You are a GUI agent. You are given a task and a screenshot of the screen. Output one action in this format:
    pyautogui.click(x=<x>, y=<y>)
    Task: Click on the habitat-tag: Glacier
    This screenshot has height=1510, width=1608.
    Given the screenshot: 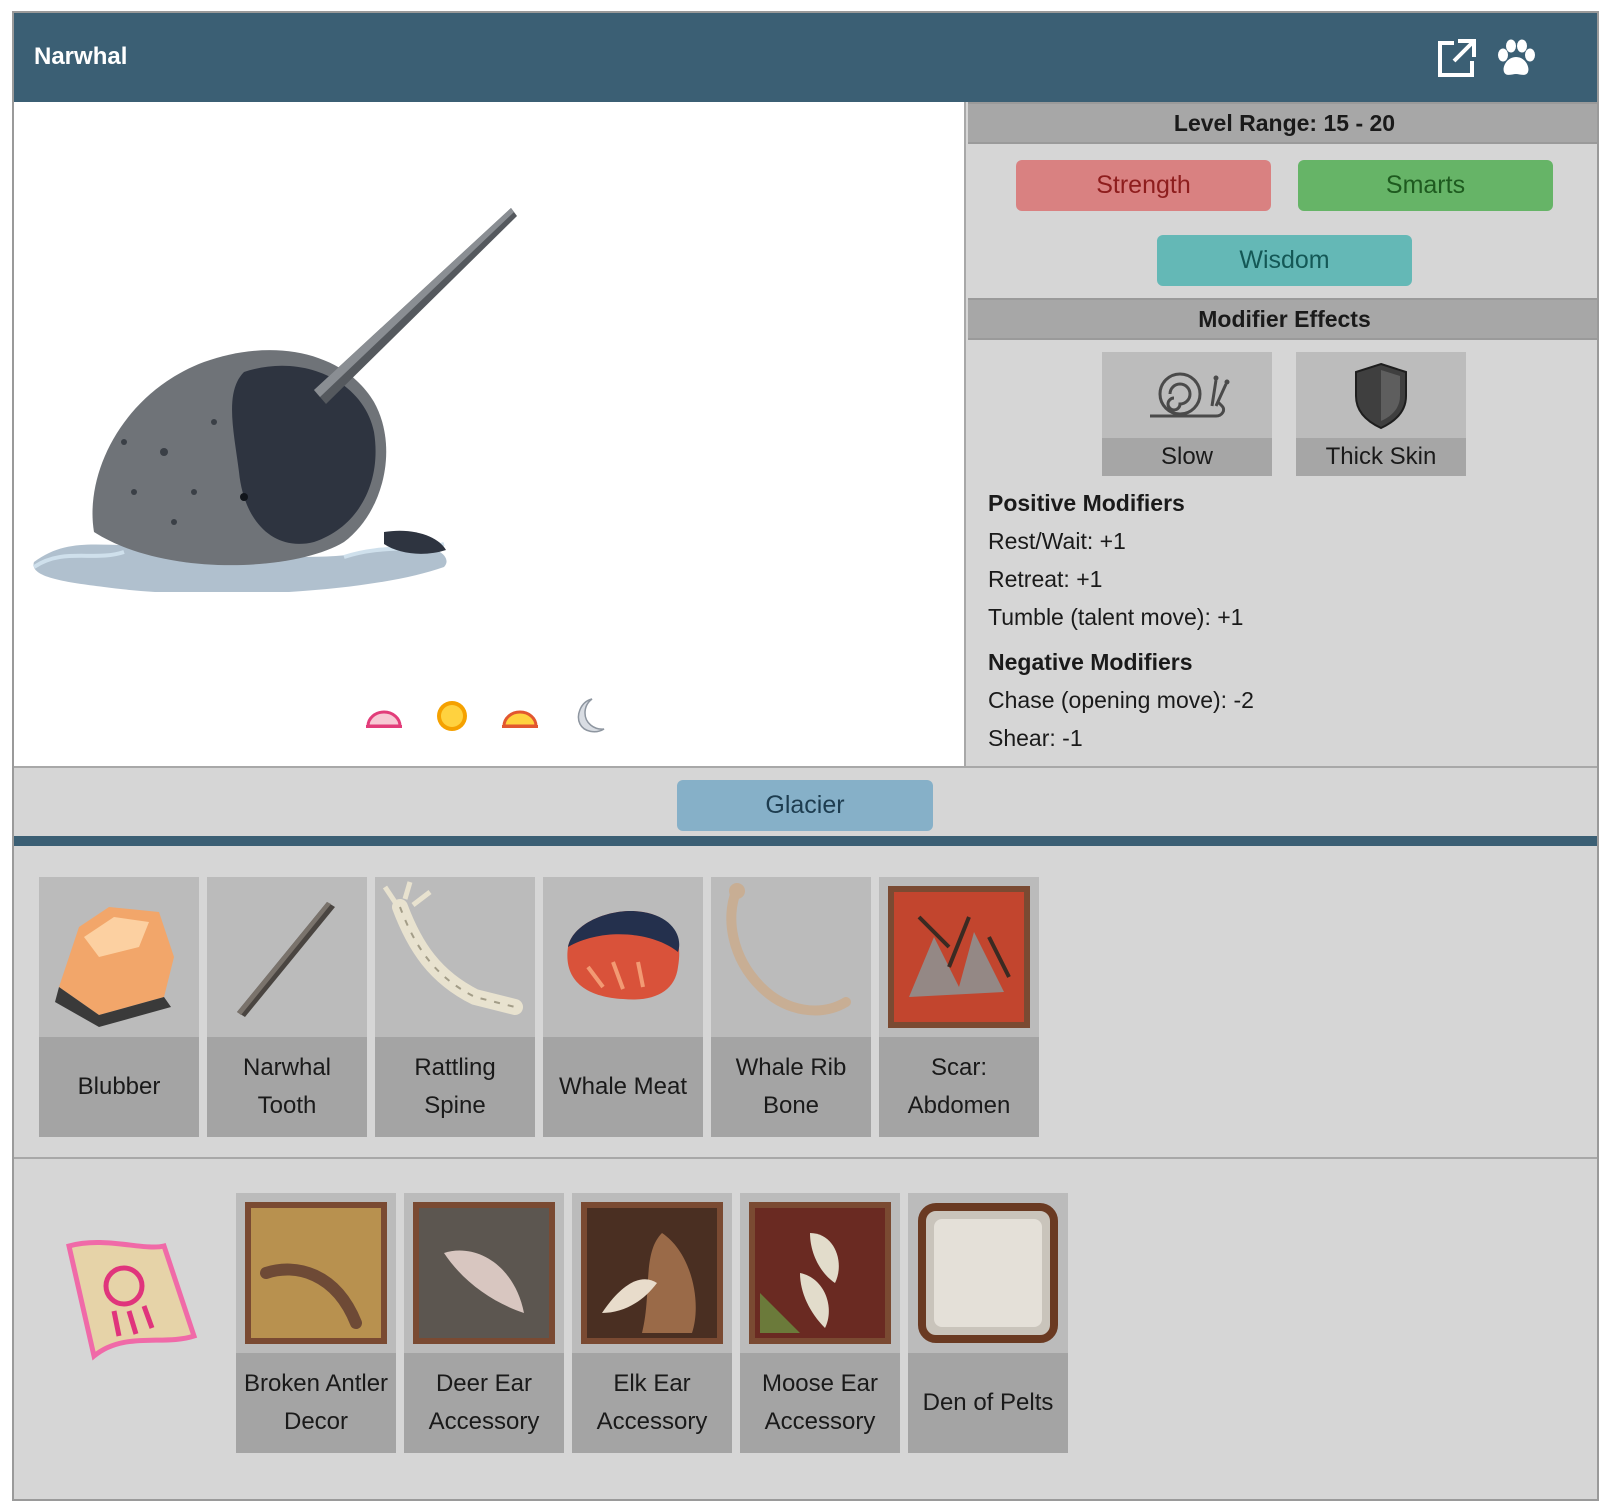 What is the action you would take?
    pyautogui.click(x=805, y=805)
    